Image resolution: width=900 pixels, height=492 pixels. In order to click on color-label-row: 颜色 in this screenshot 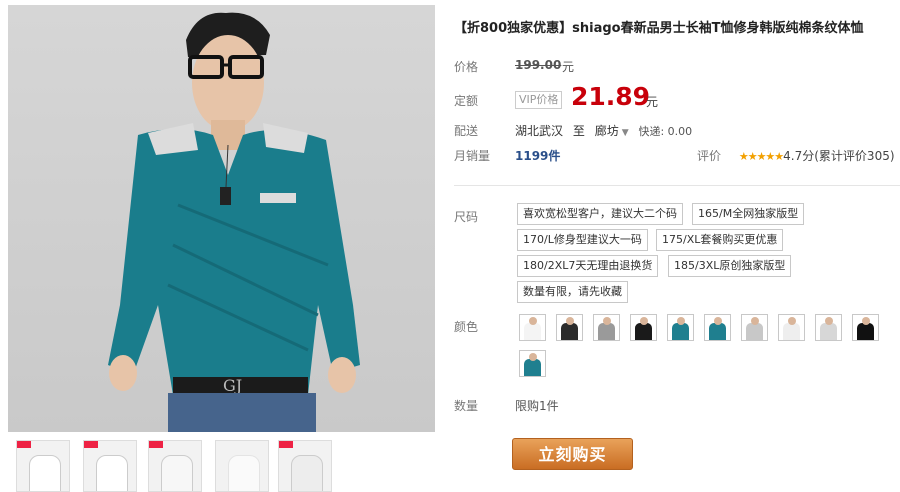, I will do `click(466, 326)`.